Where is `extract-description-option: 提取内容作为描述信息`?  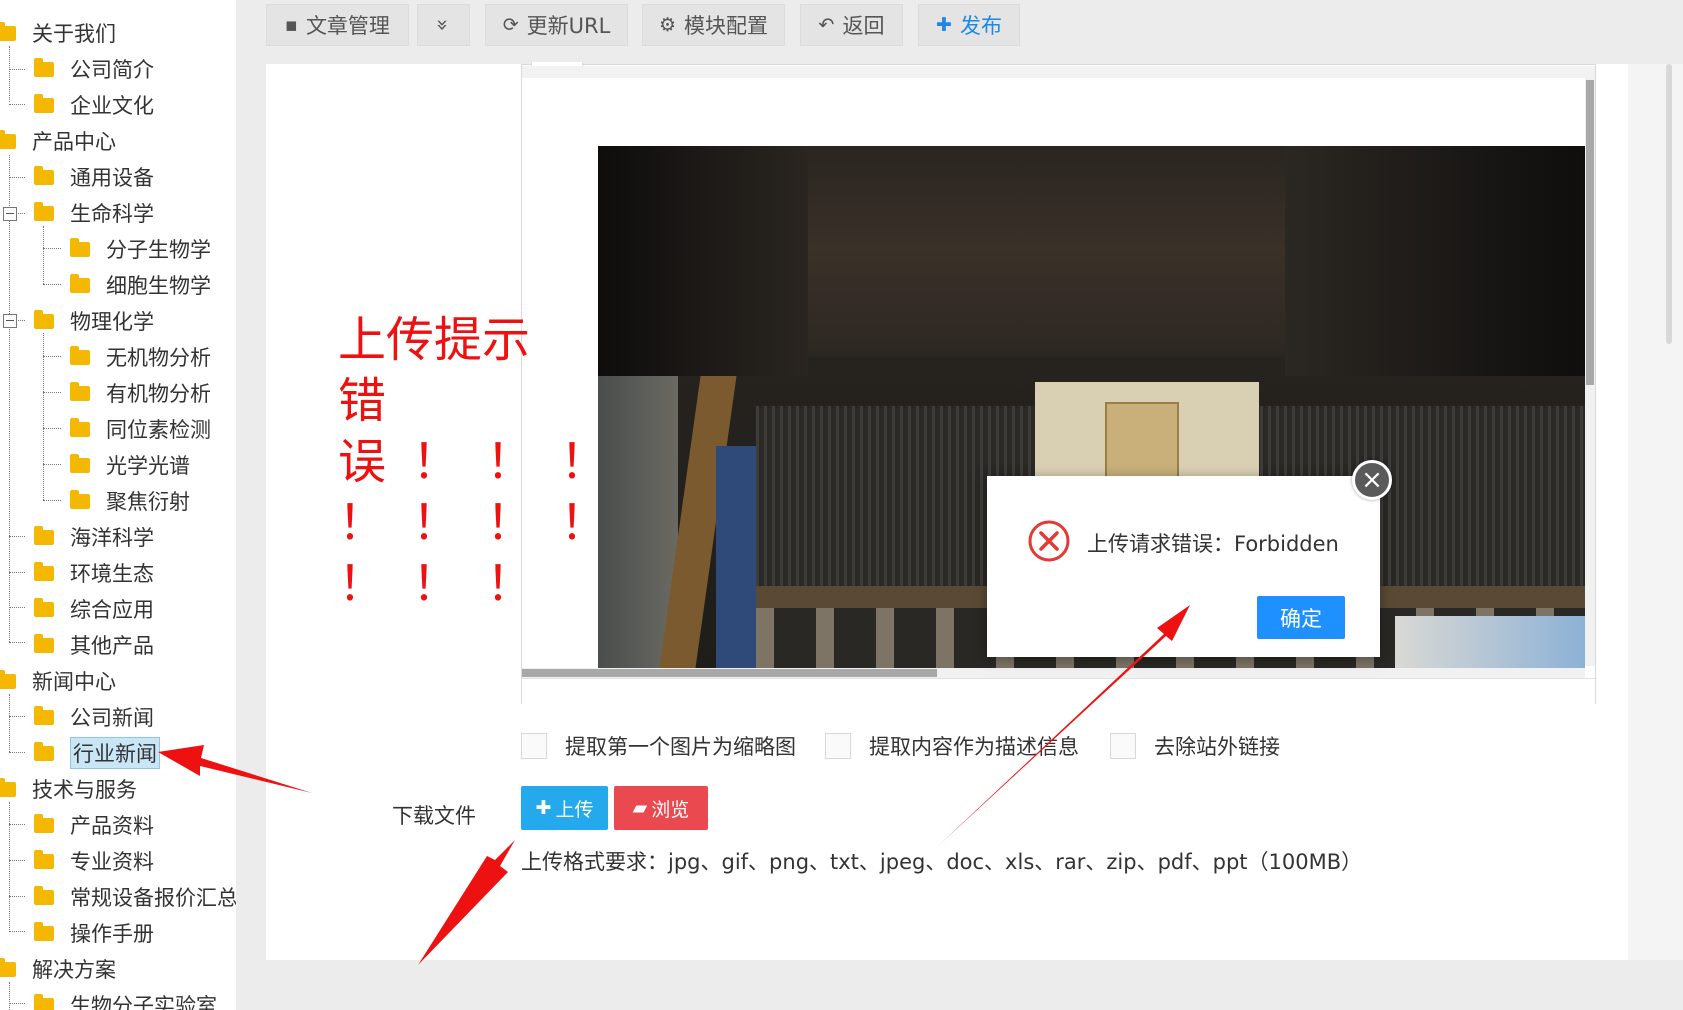
extract-description-option: 提取内容作为描述信息 is located at coordinates (952, 746).